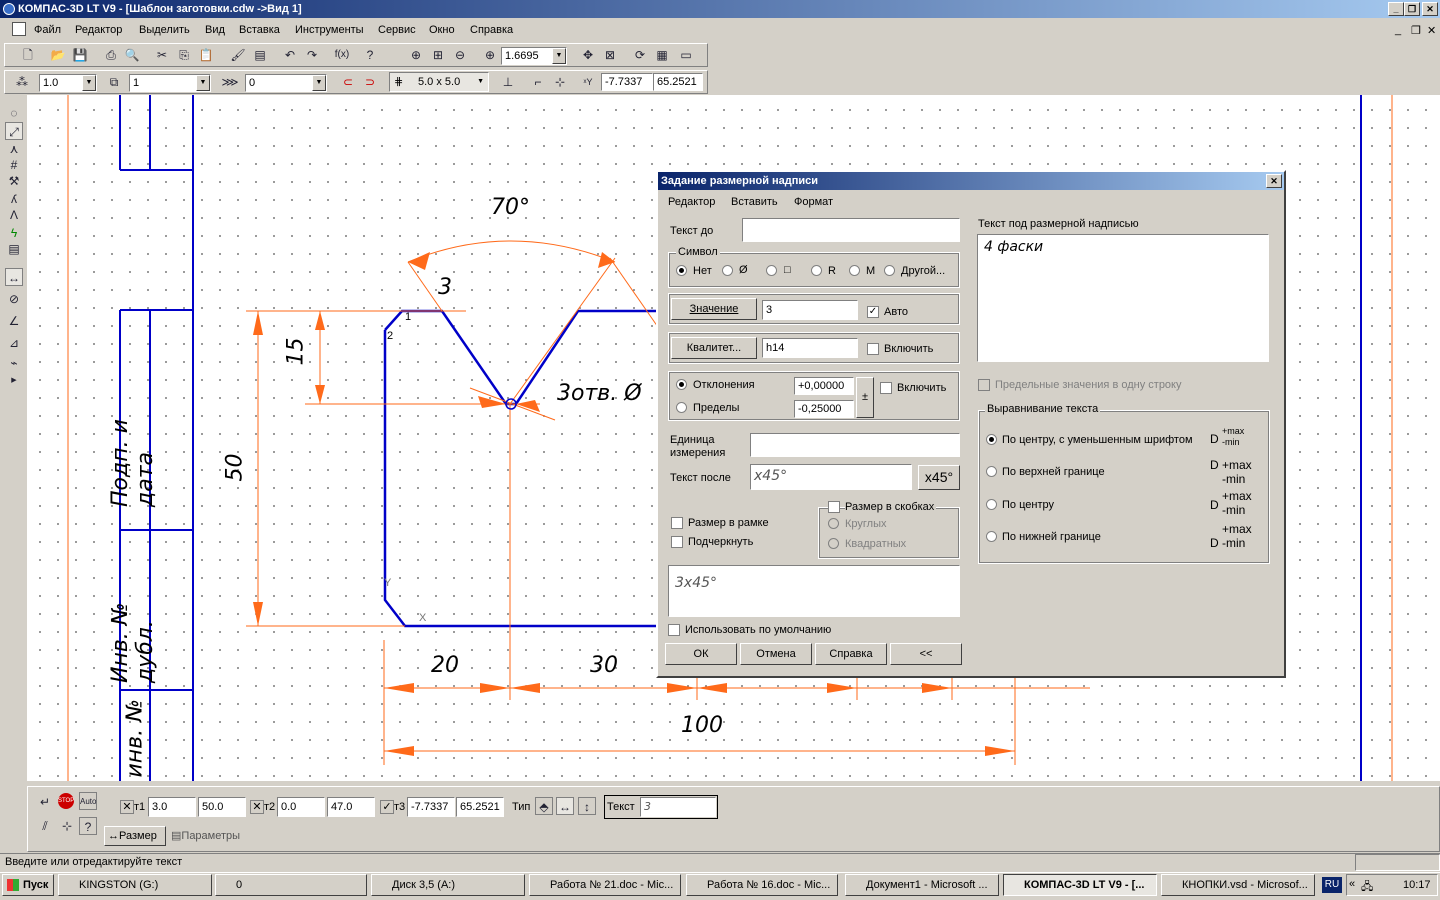 The height and width of the screenshot is (900, 1440). Describe the element at coordinates (813, 202) in the screenshot. I see `dialog-menu-format: Формат` at that location.